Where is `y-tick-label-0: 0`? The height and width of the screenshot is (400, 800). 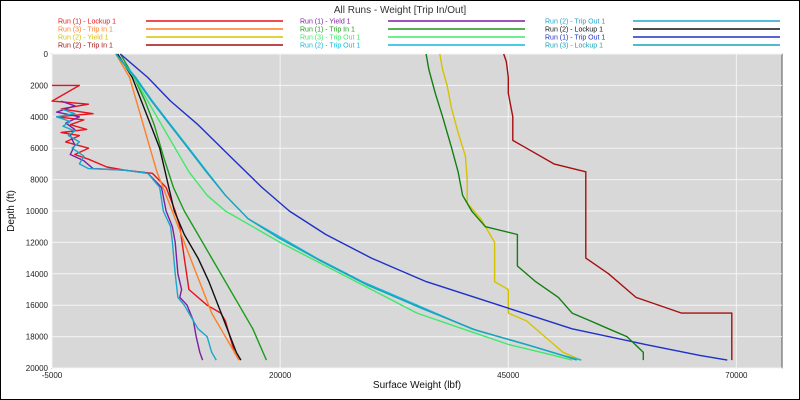 y-tick-label-0: 0 is located at coordinates (46, 54).